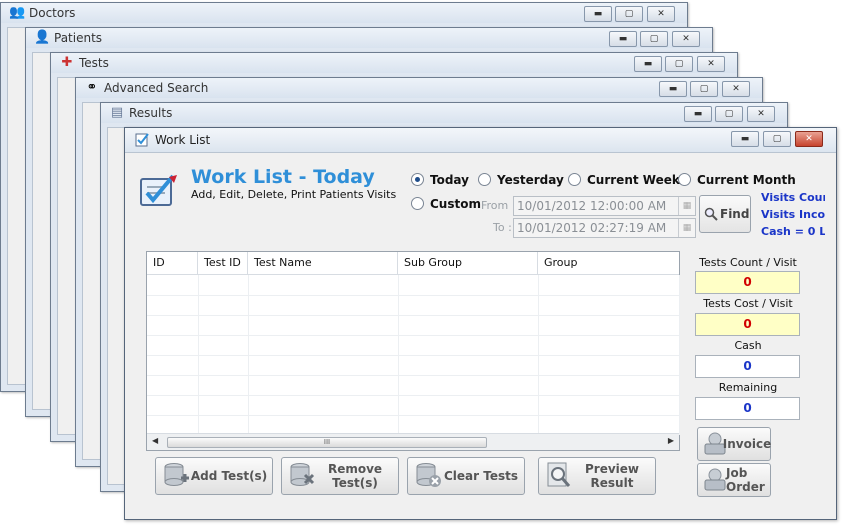 This screenshot has width=845, height=531. I want to click on cash-value: 0, so click(747, 366).